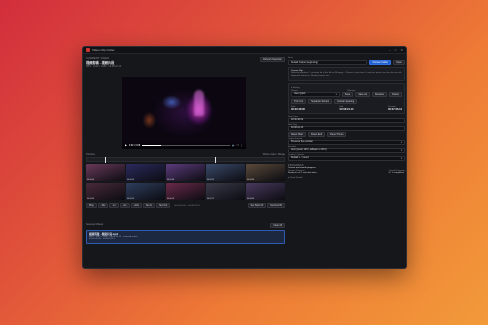 The width and height of the screenshot is (488, 325). What do you see at coordinates (346, 108) in the screenshot?
I see `stat-end: End 00:08:24.13` at bounding box center [346, 108].